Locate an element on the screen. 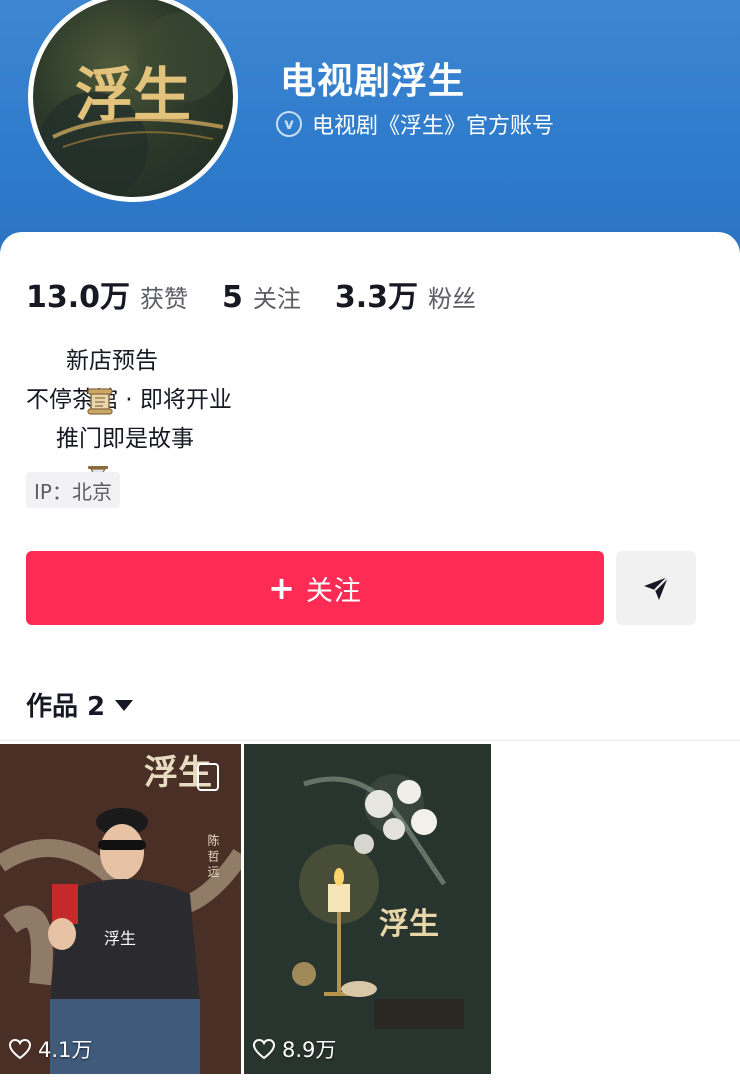 Image resolution: width=740 pixels, height=1080 pixels. works-tab-label: 作品 2 is located at coordinates (66, 707).